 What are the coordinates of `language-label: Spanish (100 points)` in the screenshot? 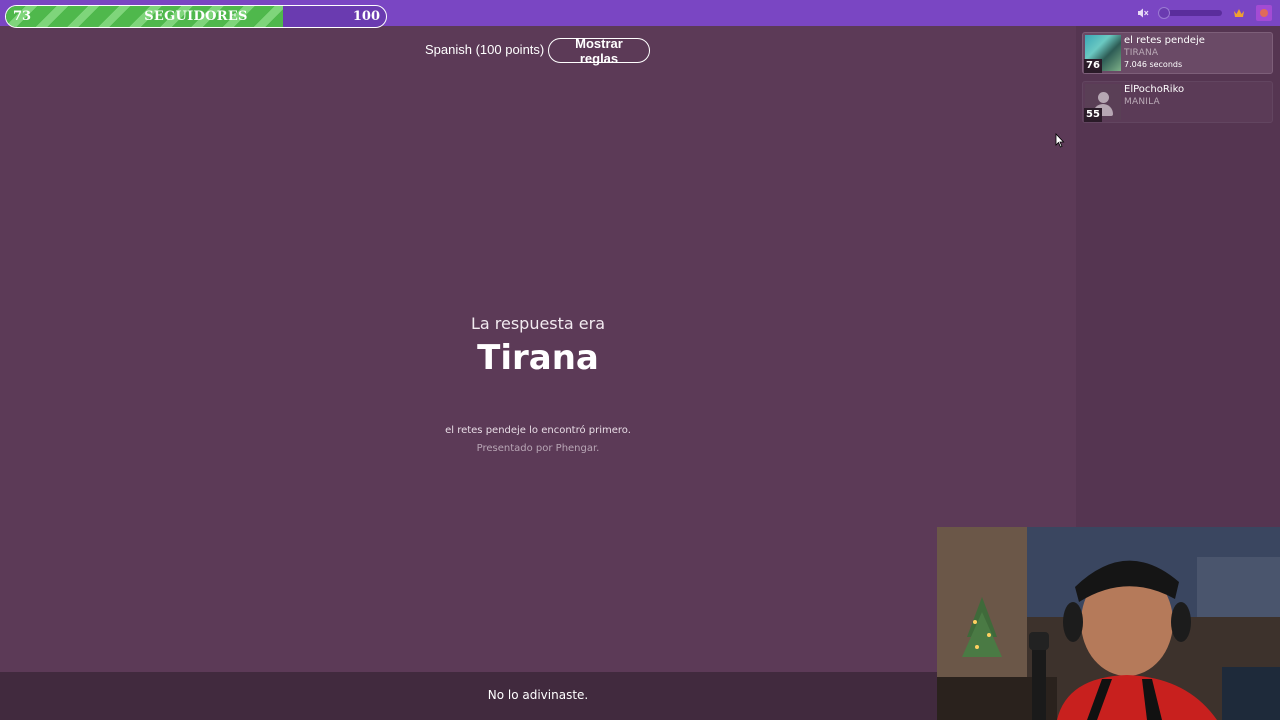 It's located at (485, 49).